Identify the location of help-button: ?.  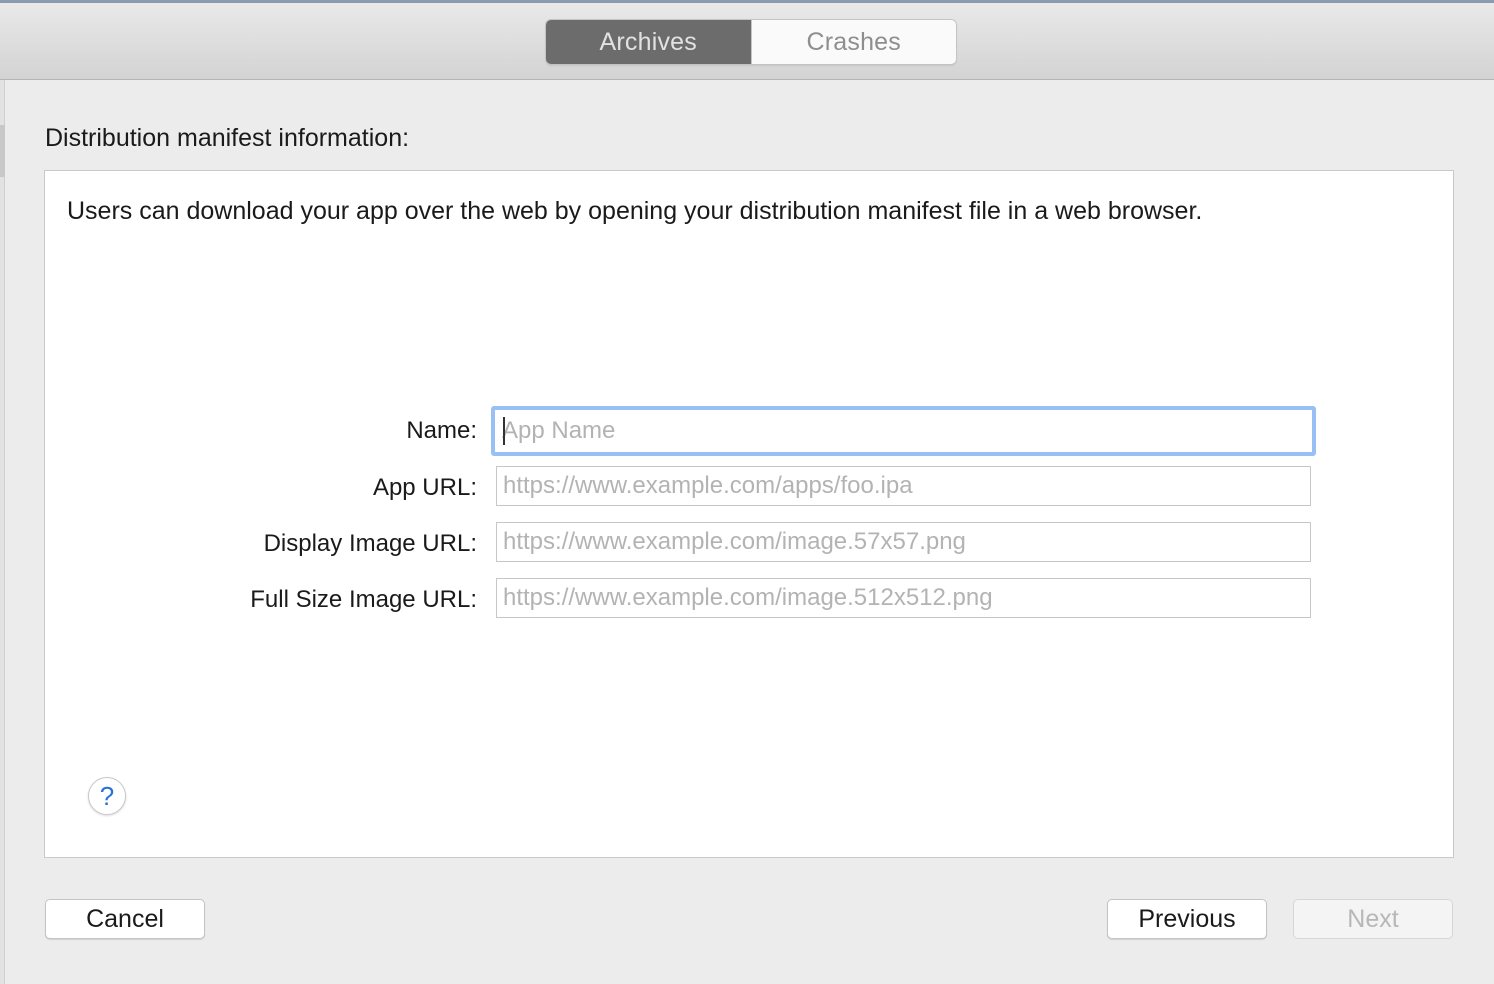
(107, 796).